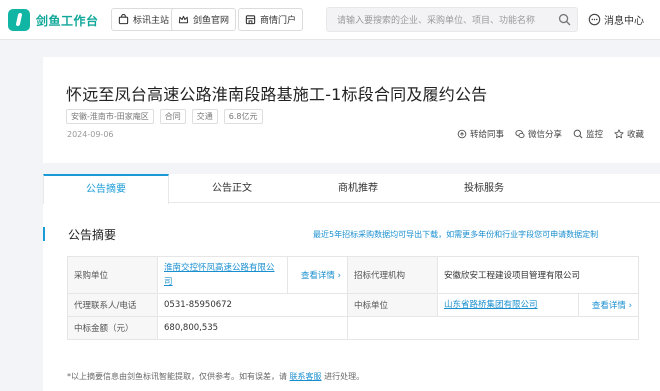  I want to click on award-amount-label: 中标金额（元）, so click(112, 328).